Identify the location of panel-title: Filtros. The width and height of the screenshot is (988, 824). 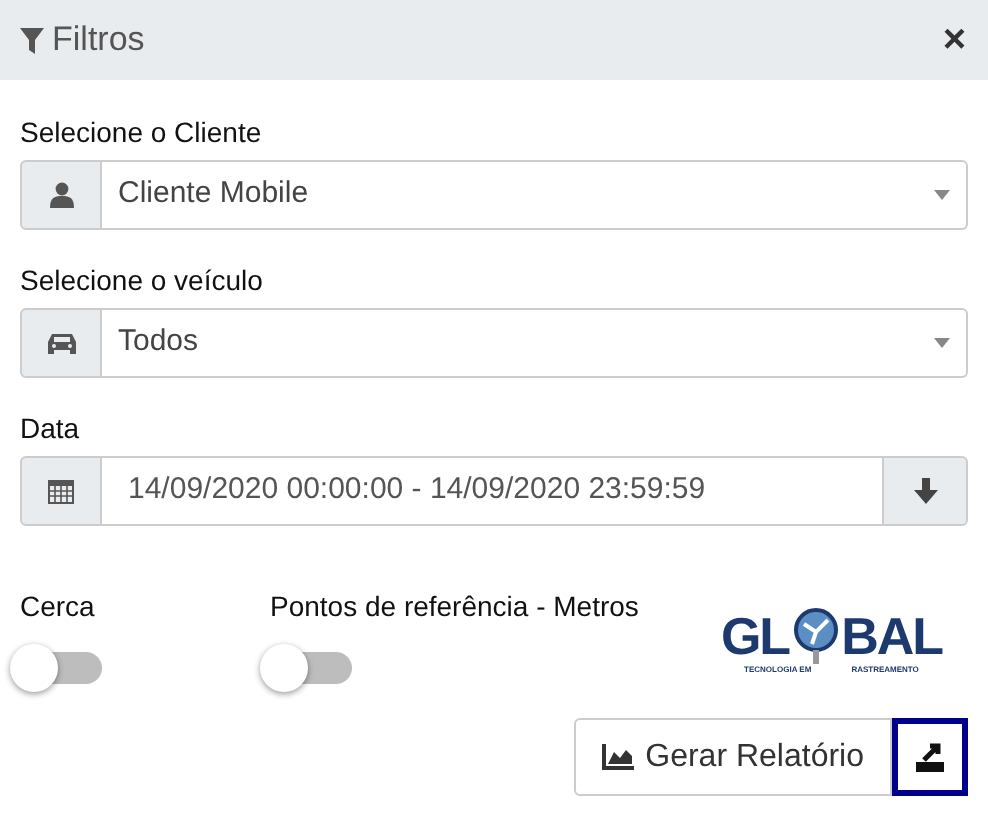
(98, 40).